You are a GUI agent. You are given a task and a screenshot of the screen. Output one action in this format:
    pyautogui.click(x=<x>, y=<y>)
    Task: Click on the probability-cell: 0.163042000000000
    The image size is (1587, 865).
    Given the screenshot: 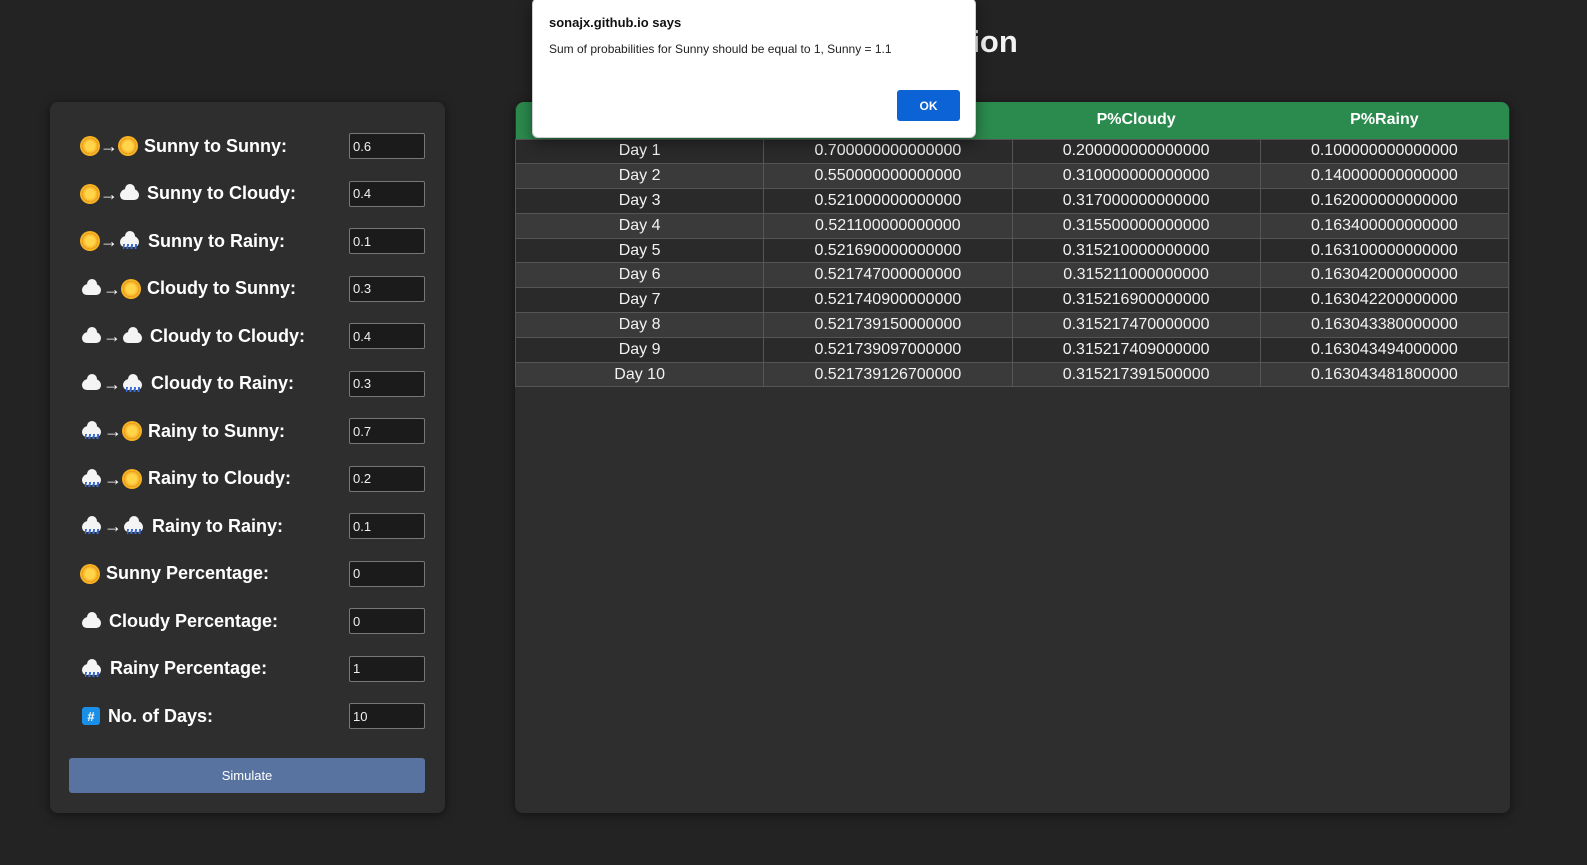 What is the action you would take?
    pyautogui.click(x=1384, y=275)
    